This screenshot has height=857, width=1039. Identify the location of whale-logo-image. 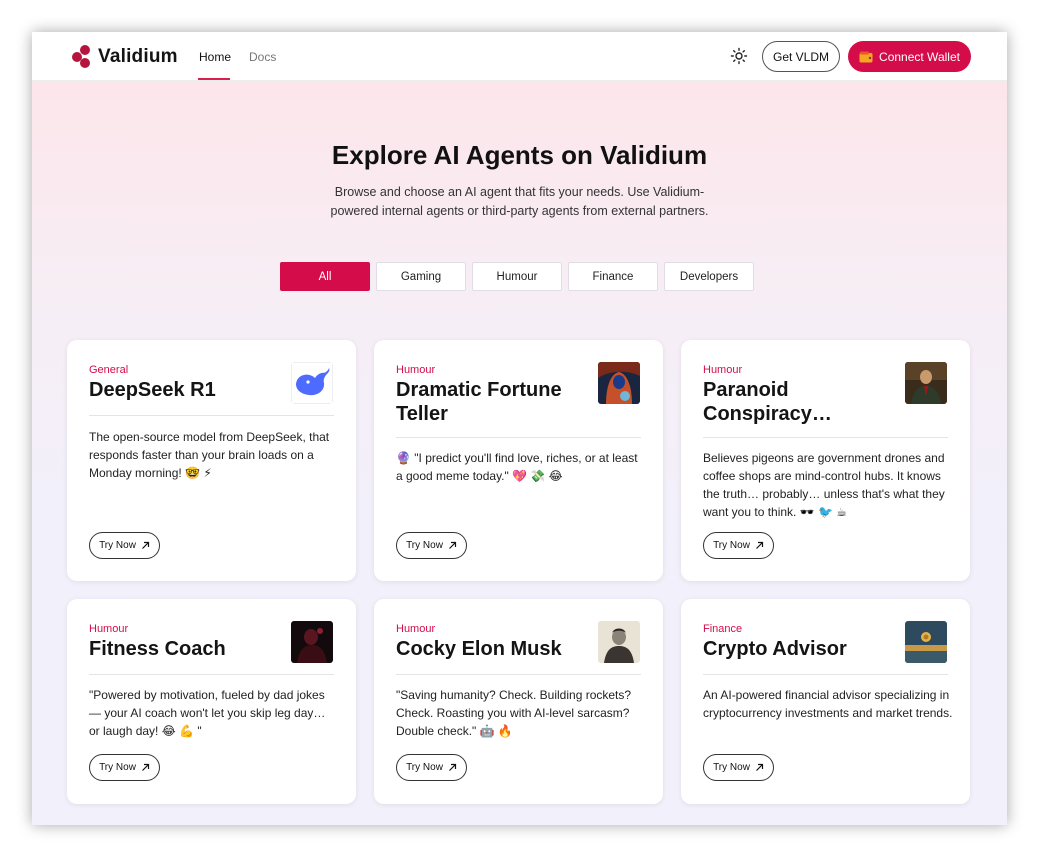
(312, 383).